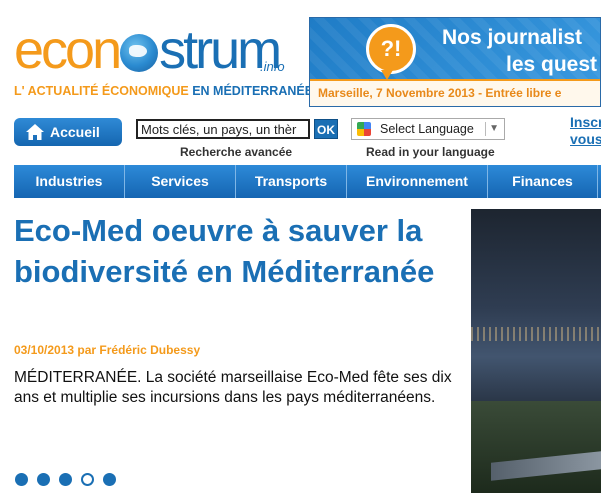 The image size is (601, 493). What do you see at coordinates (180, 181) in the screenshot?
I see `nav-item-services: Services` at bounding box center [180, 181].